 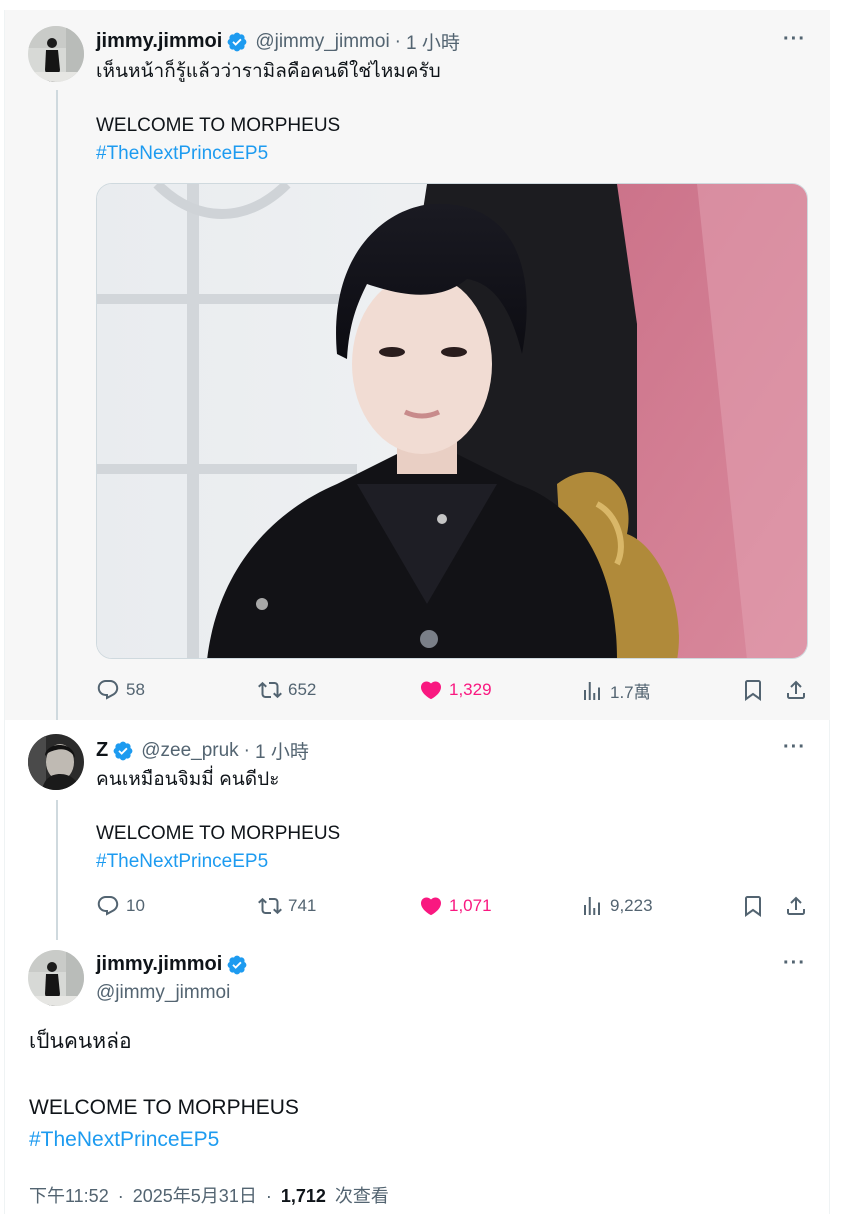 What do you see at coordinates (302, 689) in the screenshot?
I see `repost-count: 652` at bounding box center [302, 689].